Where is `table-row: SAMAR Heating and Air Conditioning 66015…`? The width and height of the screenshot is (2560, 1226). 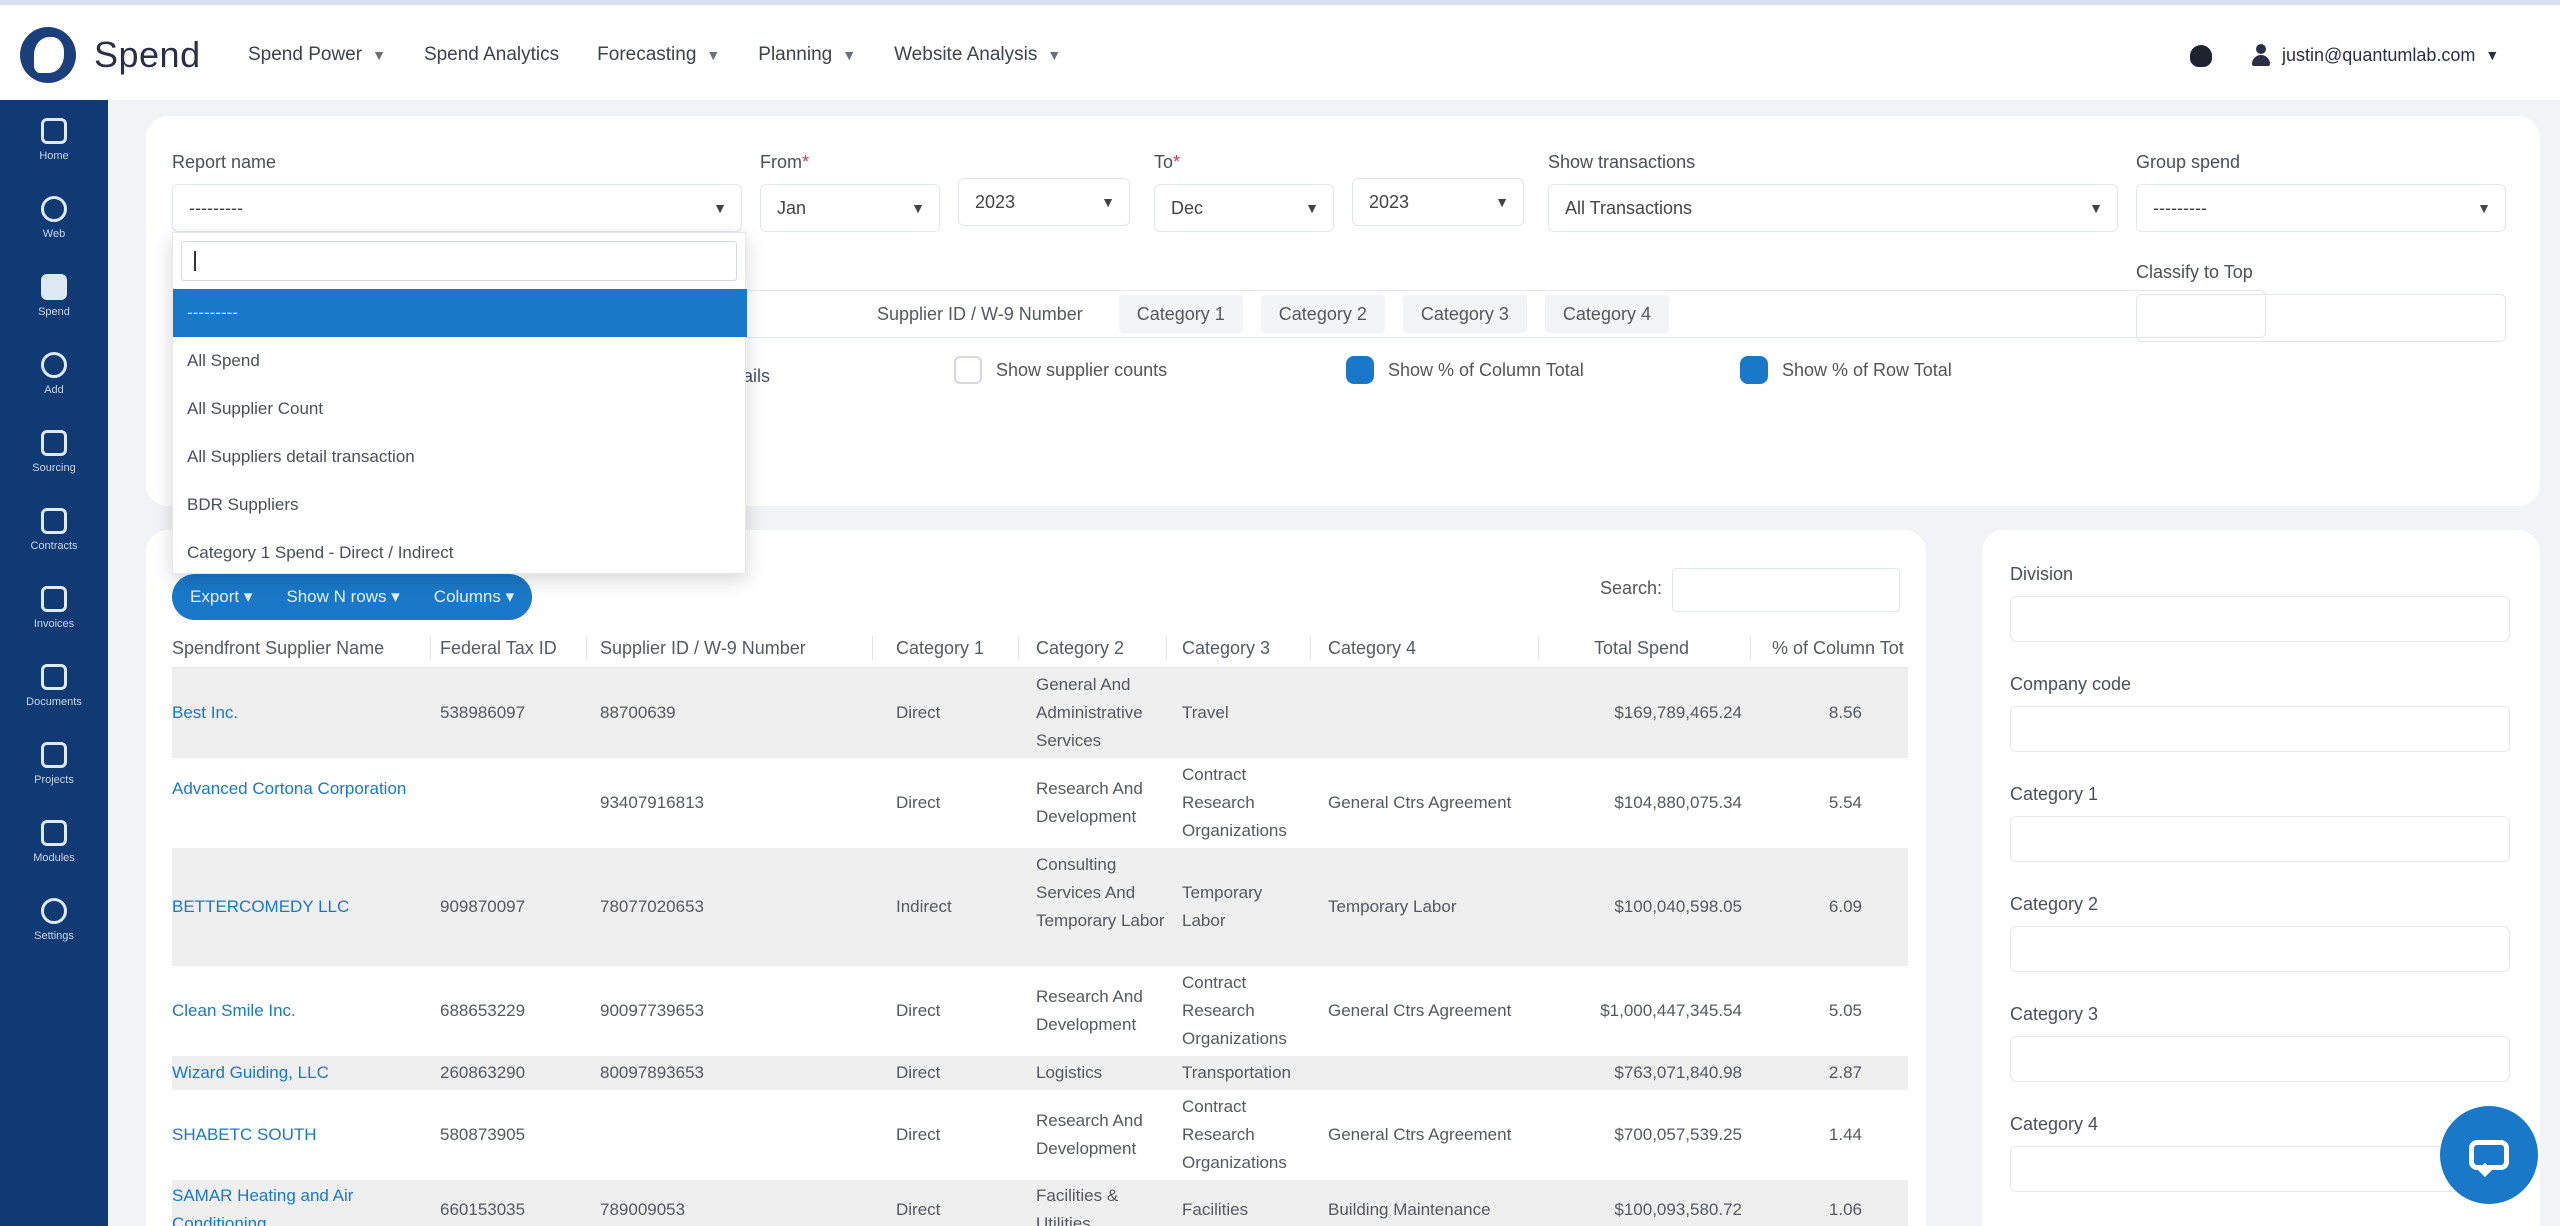
table-row: SAMAR Heating and Air Conditioning 66015… is located at coordinates (1040, 1203).